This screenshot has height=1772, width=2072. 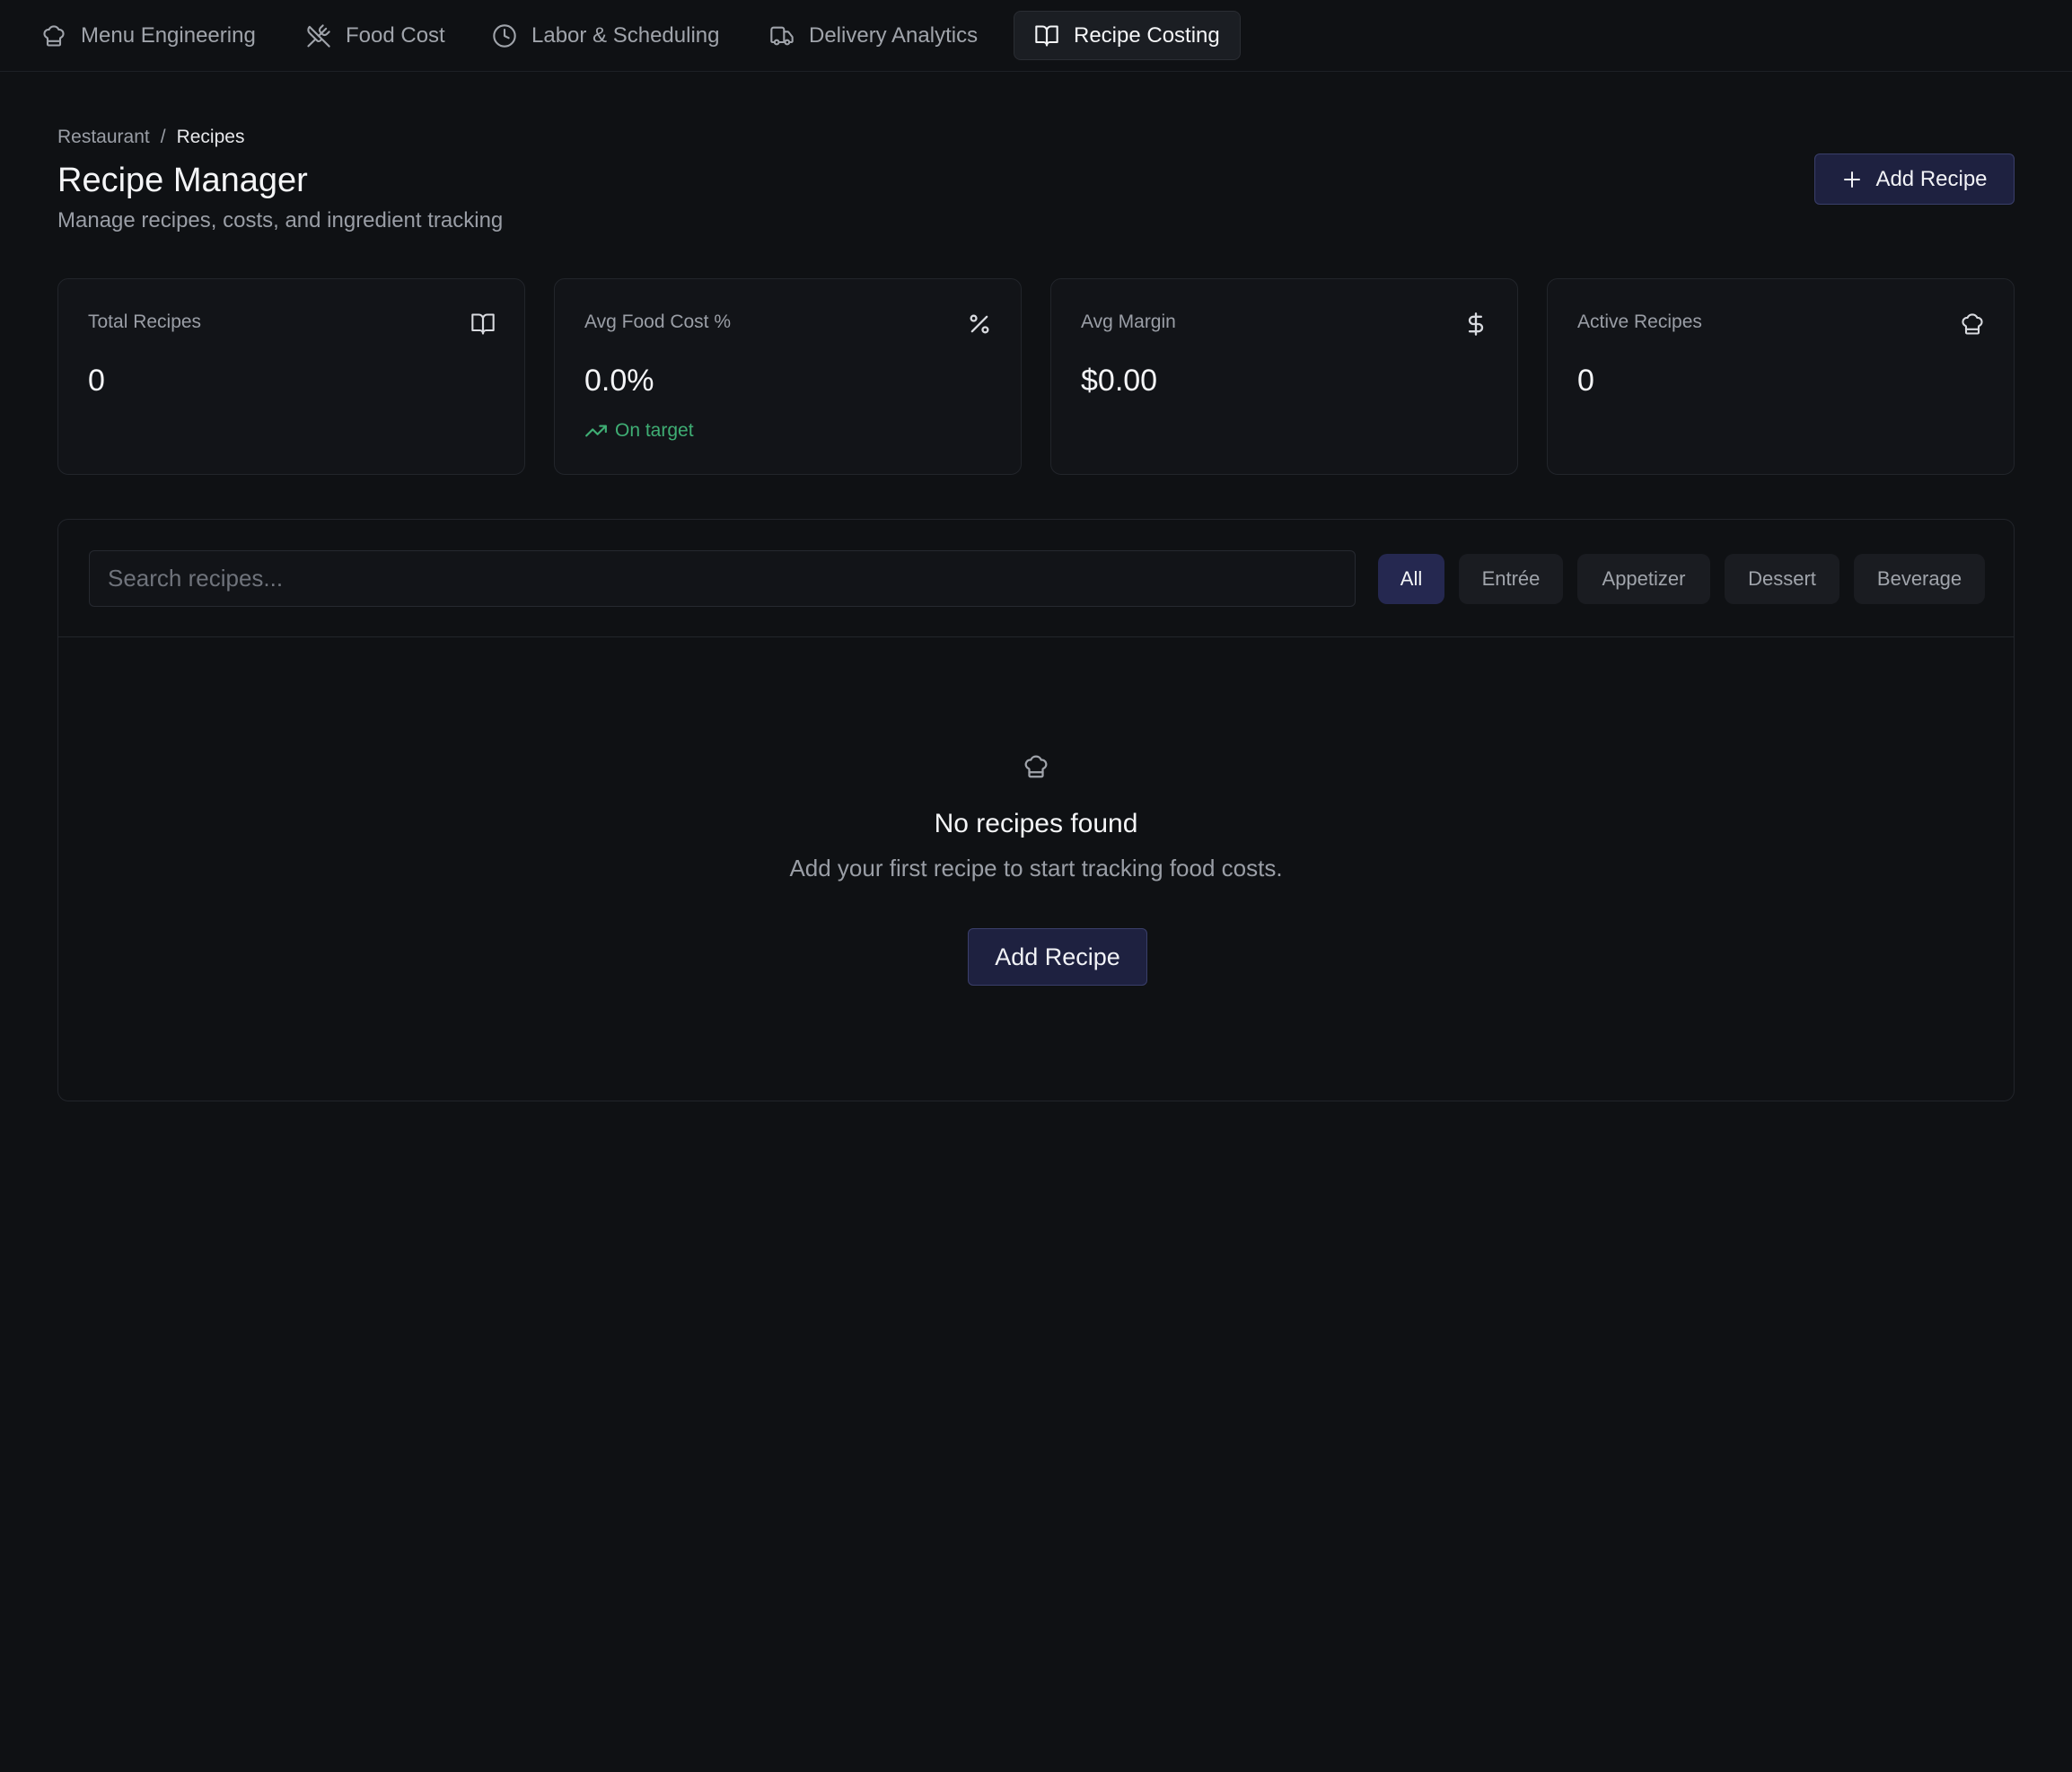 I want to click on filter-toolbar: All Entrée Appetizer Dessert Beverage, so click(x=1036, y=578).